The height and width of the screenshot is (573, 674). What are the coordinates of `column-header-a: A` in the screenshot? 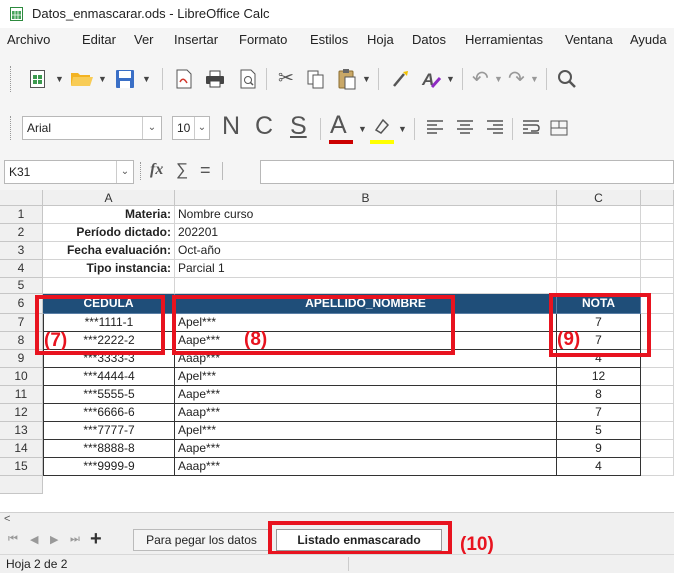 It's located at (109, 198).